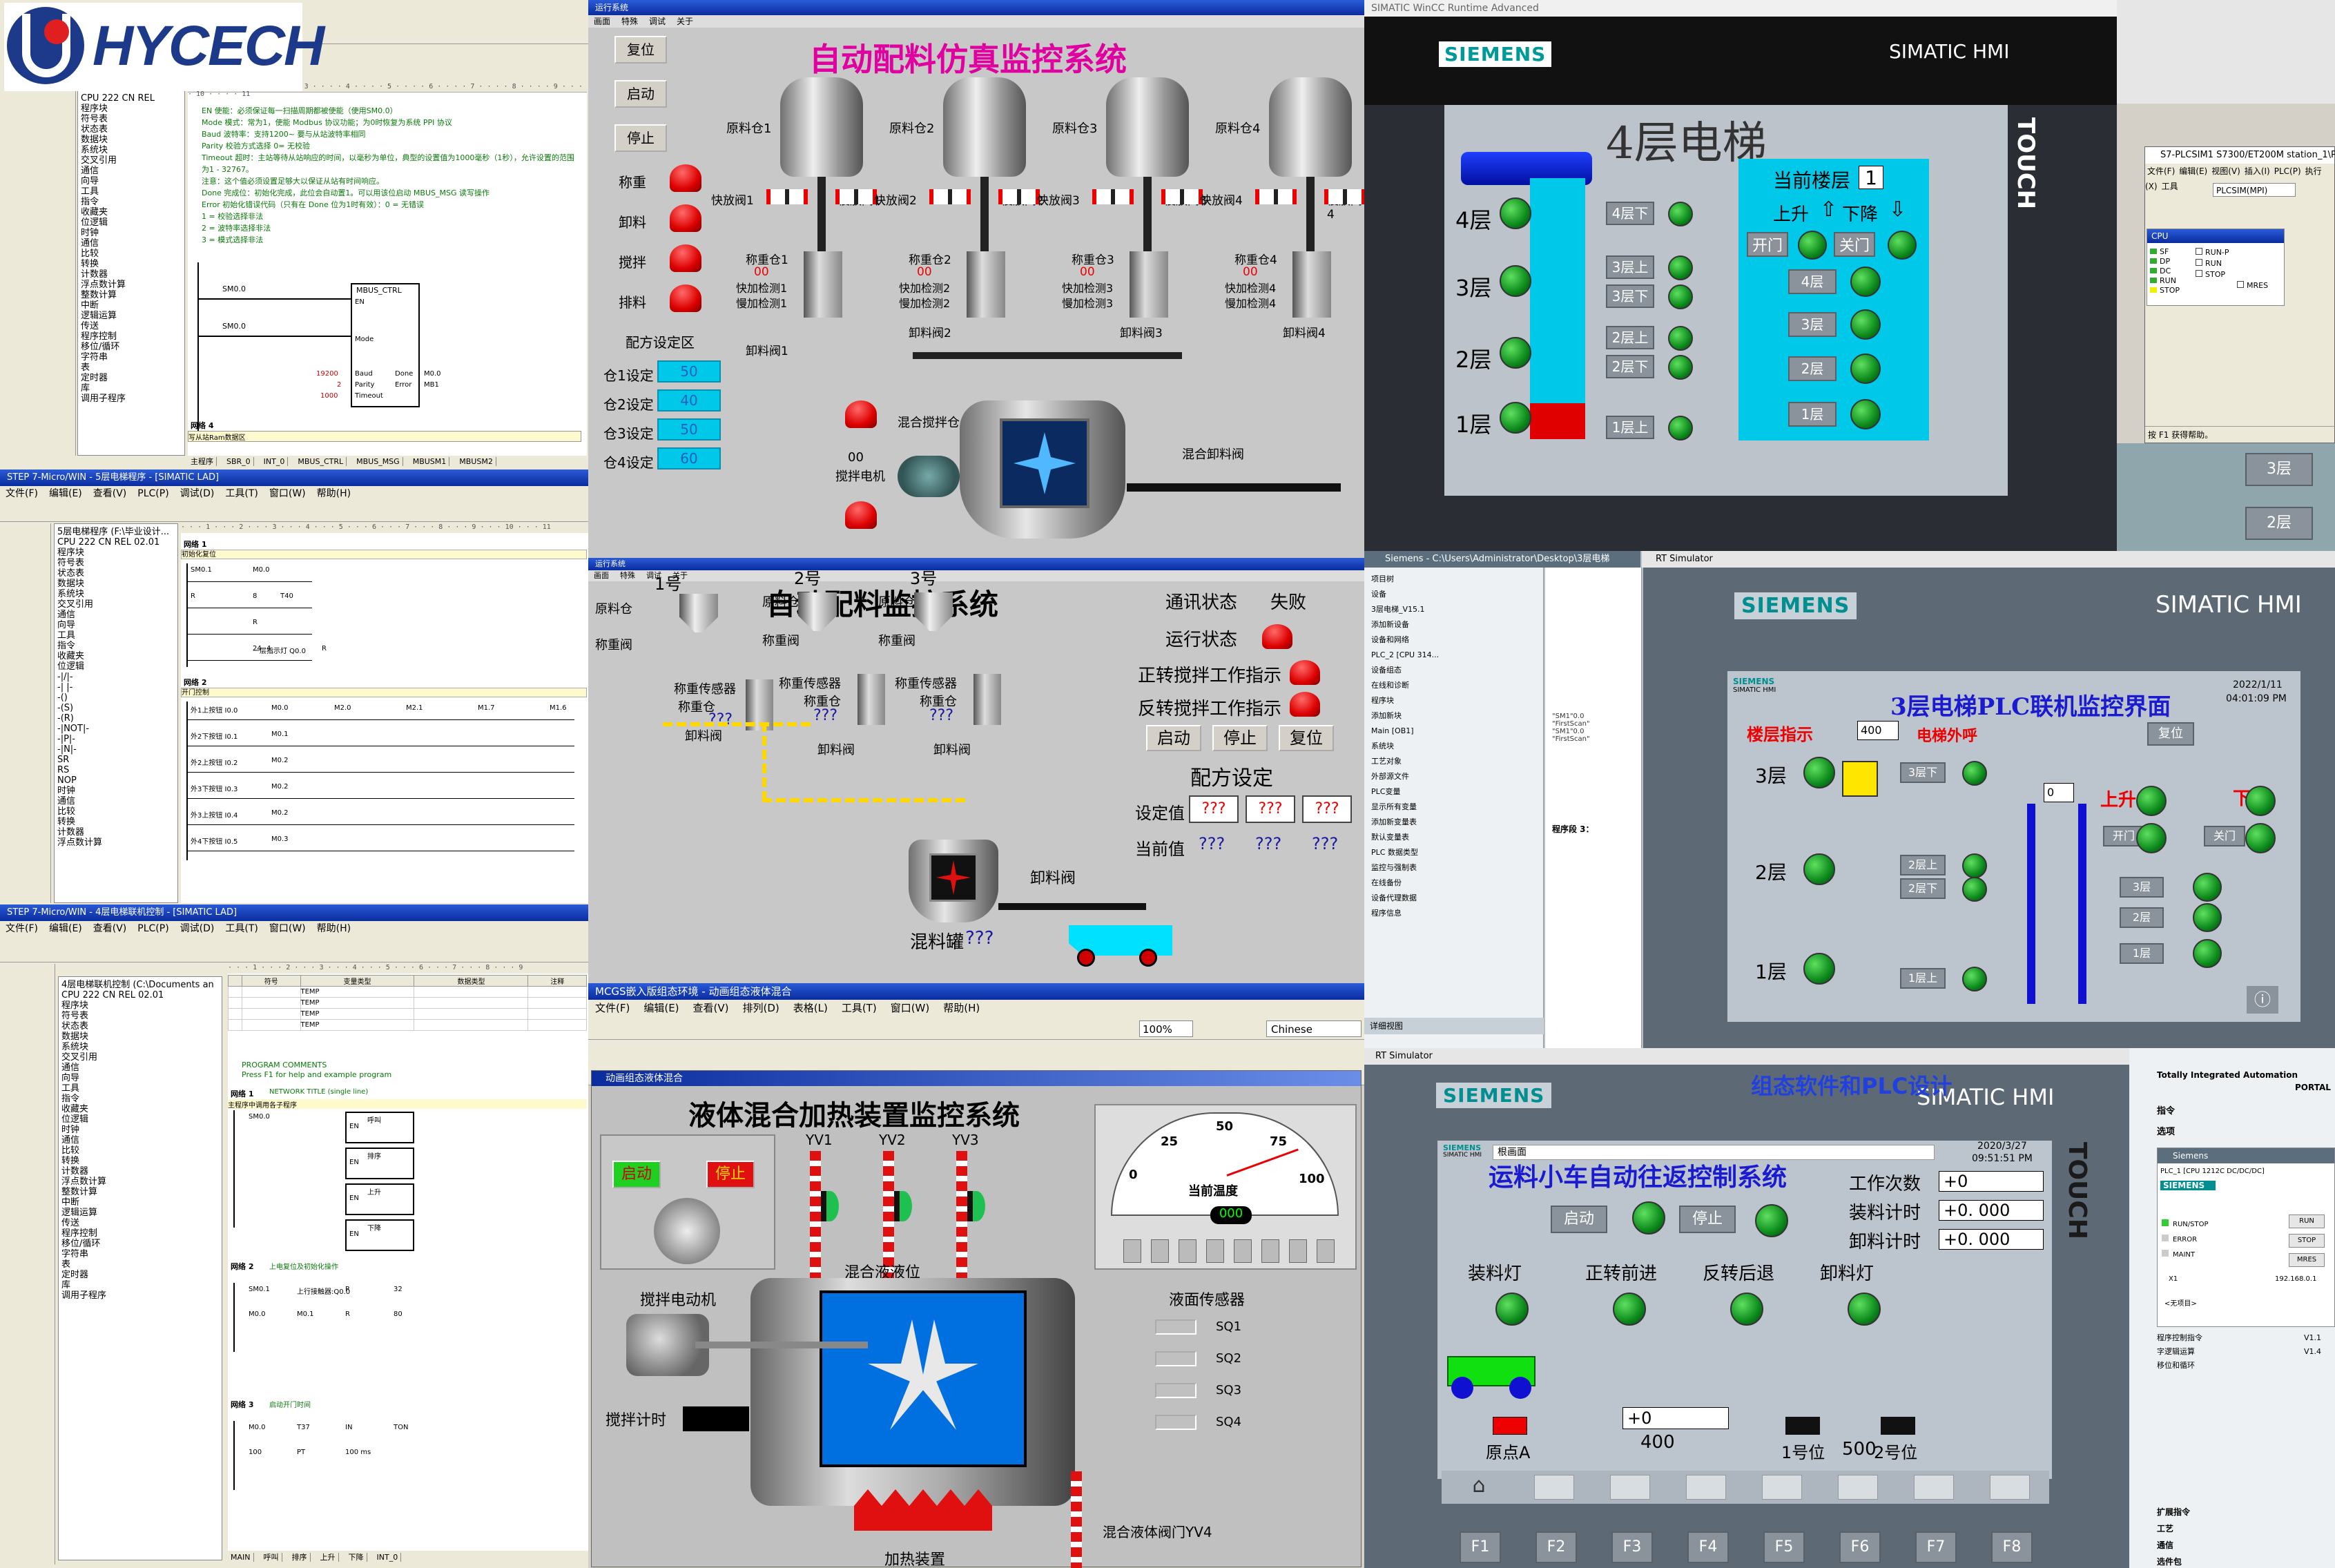 The height and width of the screenshot is (1568, 2335). I want to click on car-call-button: 3层, so click(1812, 324).